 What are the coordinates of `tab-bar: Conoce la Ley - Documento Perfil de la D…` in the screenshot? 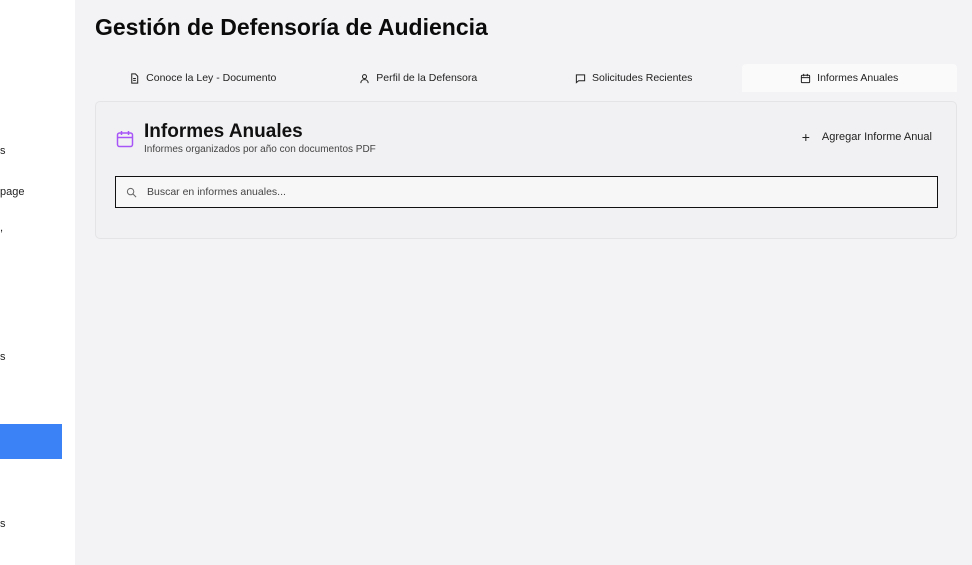 It's located at (526, 78).